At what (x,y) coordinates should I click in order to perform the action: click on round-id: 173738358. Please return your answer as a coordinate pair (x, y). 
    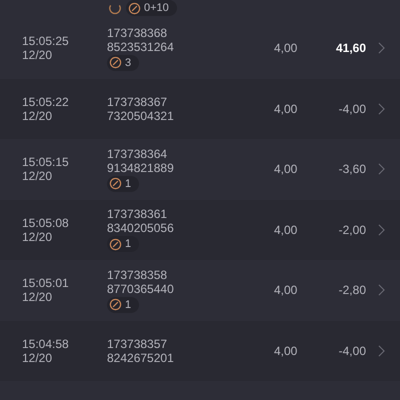
    Looking at the image, I should click on (137, 275).